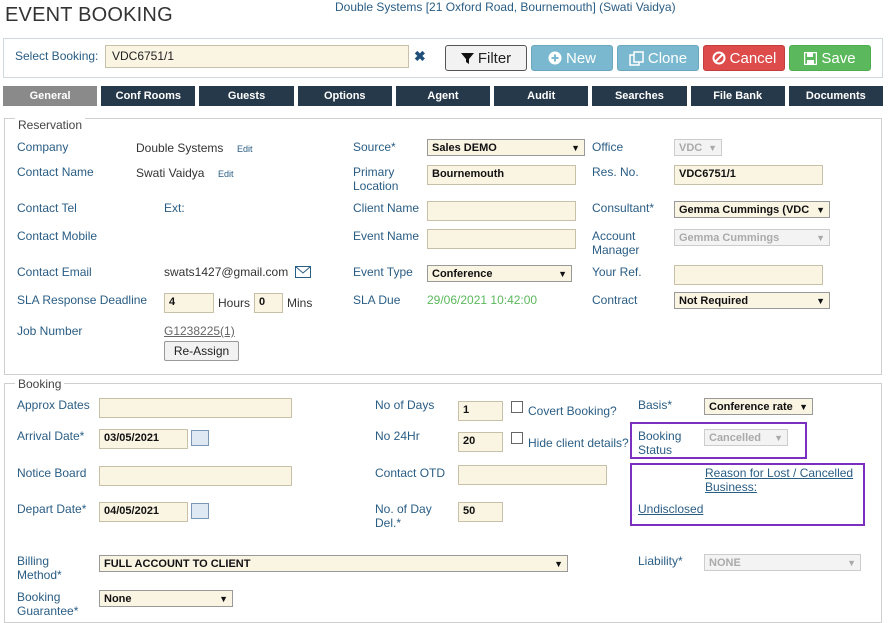 Image resolution: width=892 pixels, height=623 pixels. I want to click on primary-location-label: Primary Location, so click(376, 179).